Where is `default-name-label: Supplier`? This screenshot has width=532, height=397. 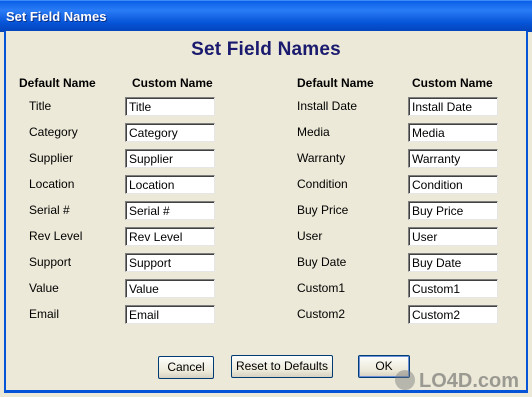
default-name-label: Supplier is located at coordinates (51, 158).